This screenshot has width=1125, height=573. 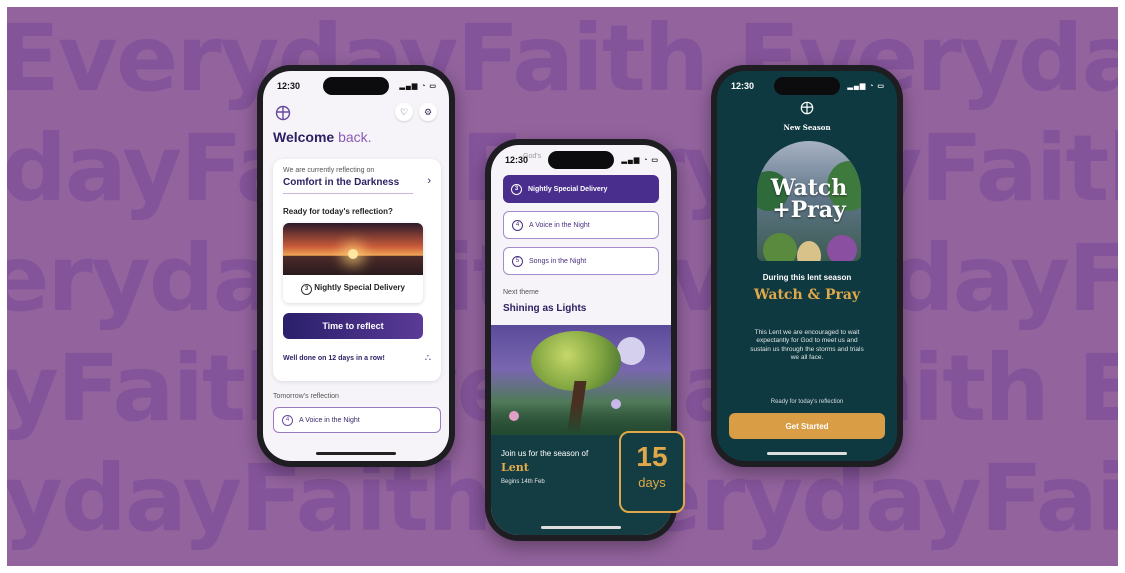 What do you see at coordinates (807, 402) in the screenshot?
I see `ready-label: Ready for today's reflection` at bounding box center [807, 402].